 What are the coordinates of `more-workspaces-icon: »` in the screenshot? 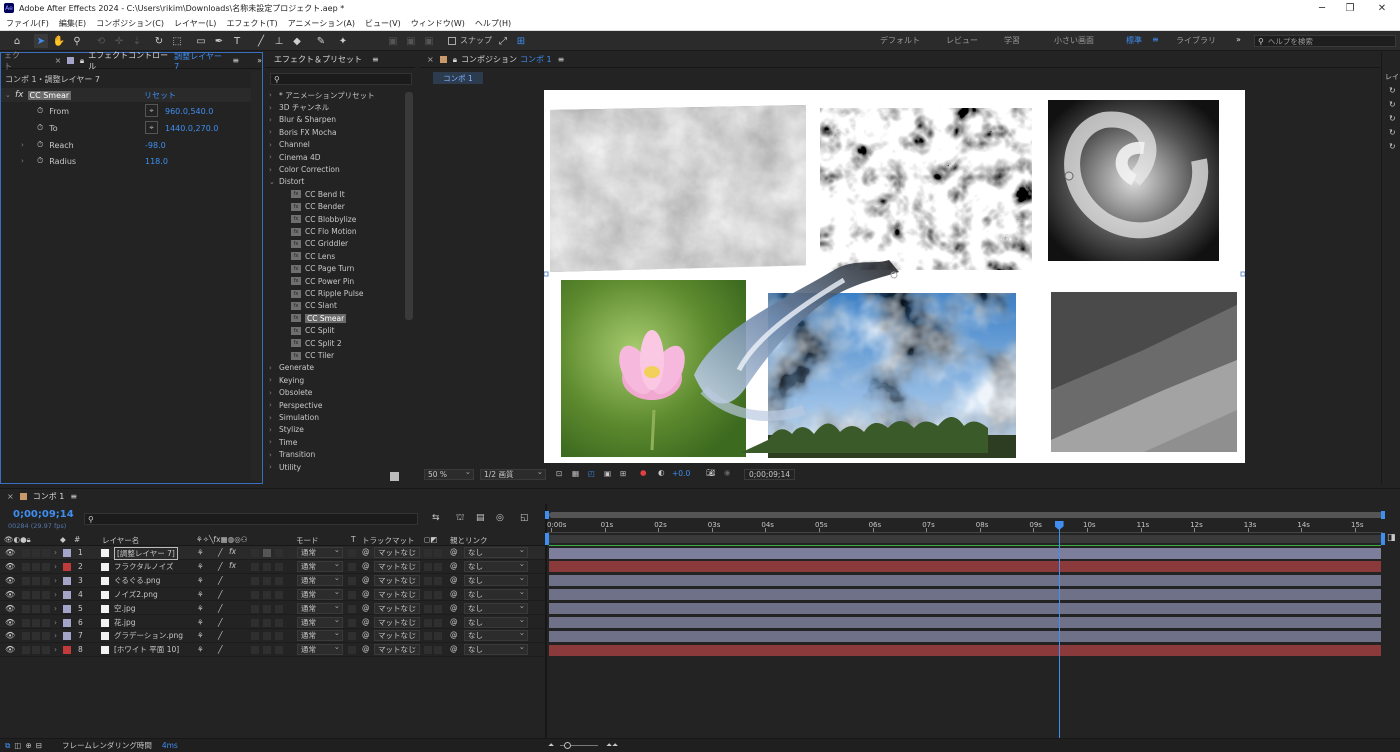 It's located at (1238, 39).